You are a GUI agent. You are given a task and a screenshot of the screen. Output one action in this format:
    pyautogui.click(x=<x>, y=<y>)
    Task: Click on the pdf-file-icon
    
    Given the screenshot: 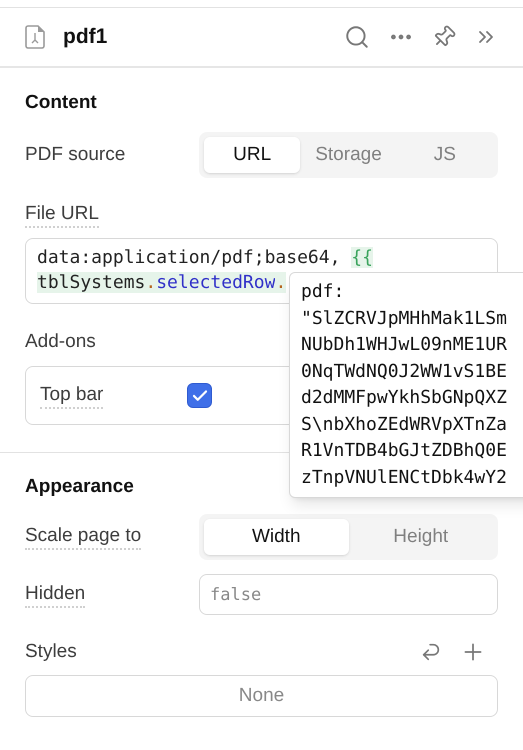 What is the action you would take?
    pyautogui.click(x=35, y=37)
    